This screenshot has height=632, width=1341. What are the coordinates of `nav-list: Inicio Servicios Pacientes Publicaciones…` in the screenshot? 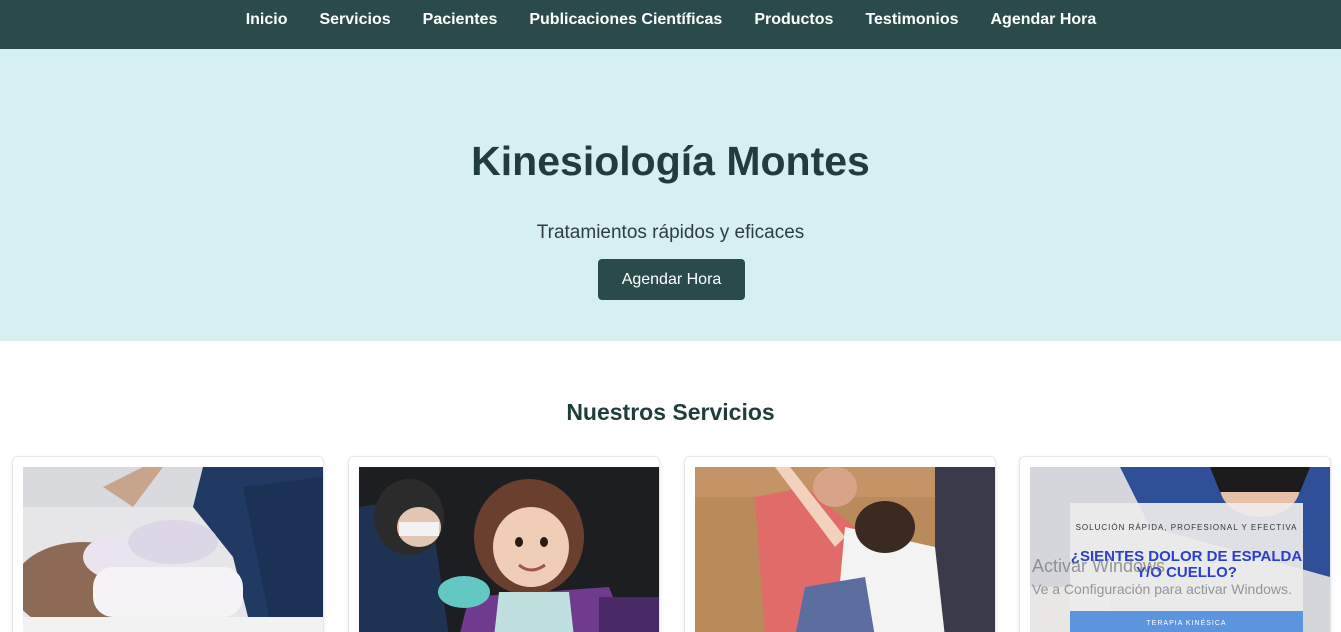 It's located at (671, 14).